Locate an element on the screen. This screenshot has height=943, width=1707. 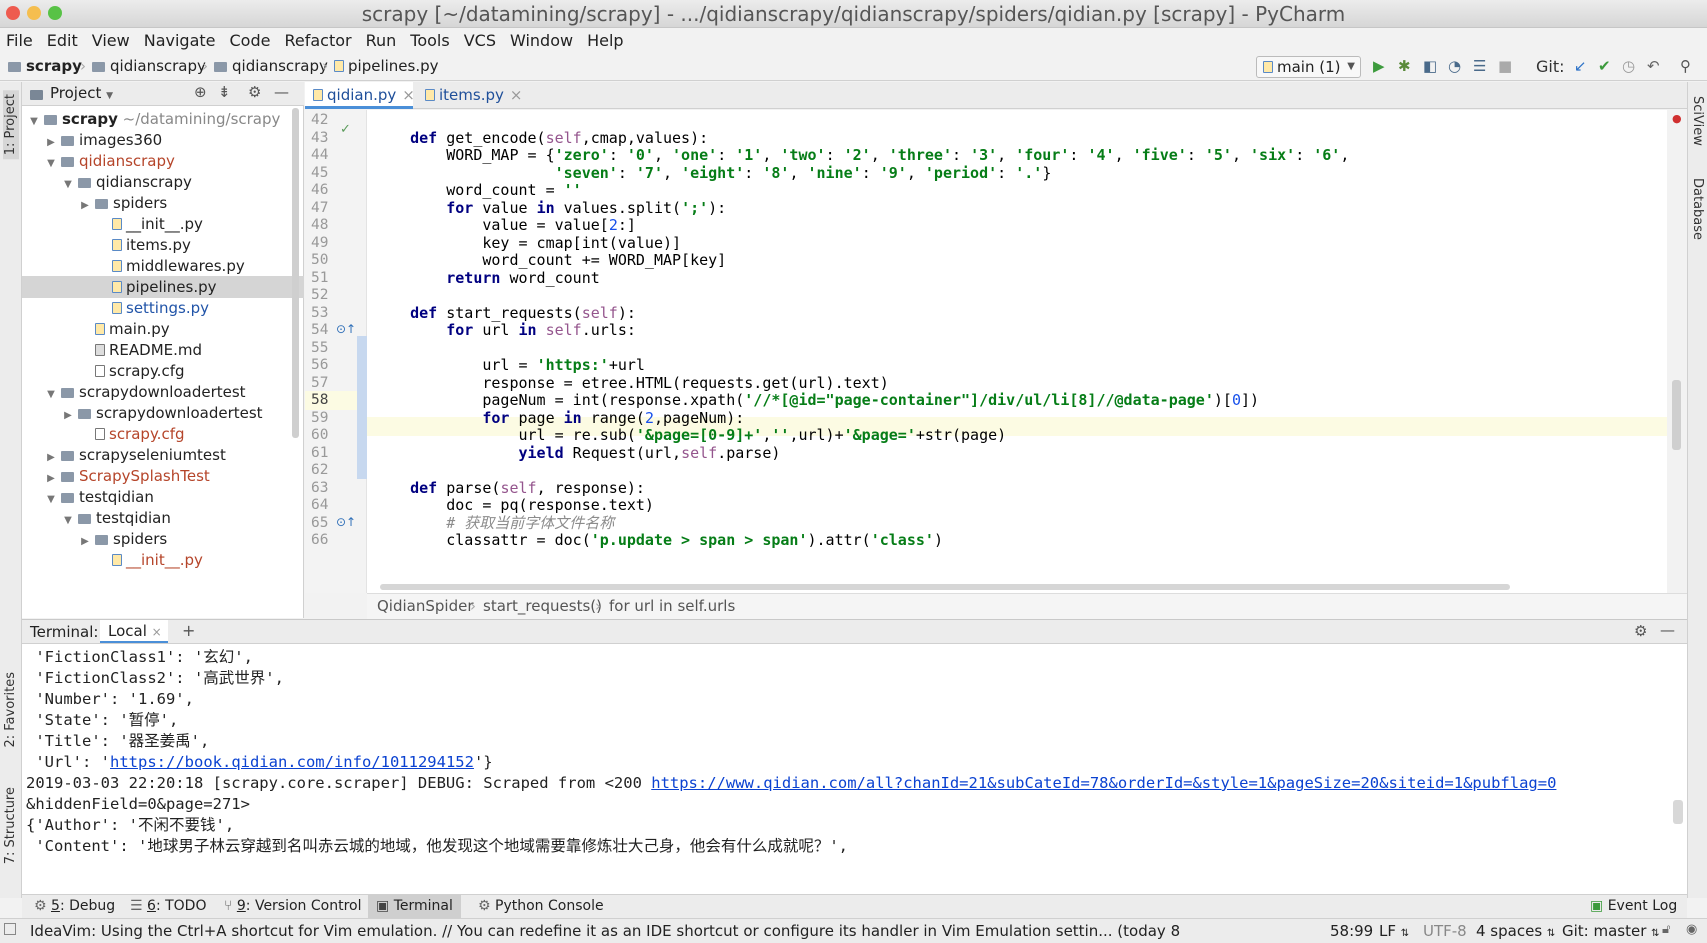
menu-file: File is located at coordinates (19, 40).